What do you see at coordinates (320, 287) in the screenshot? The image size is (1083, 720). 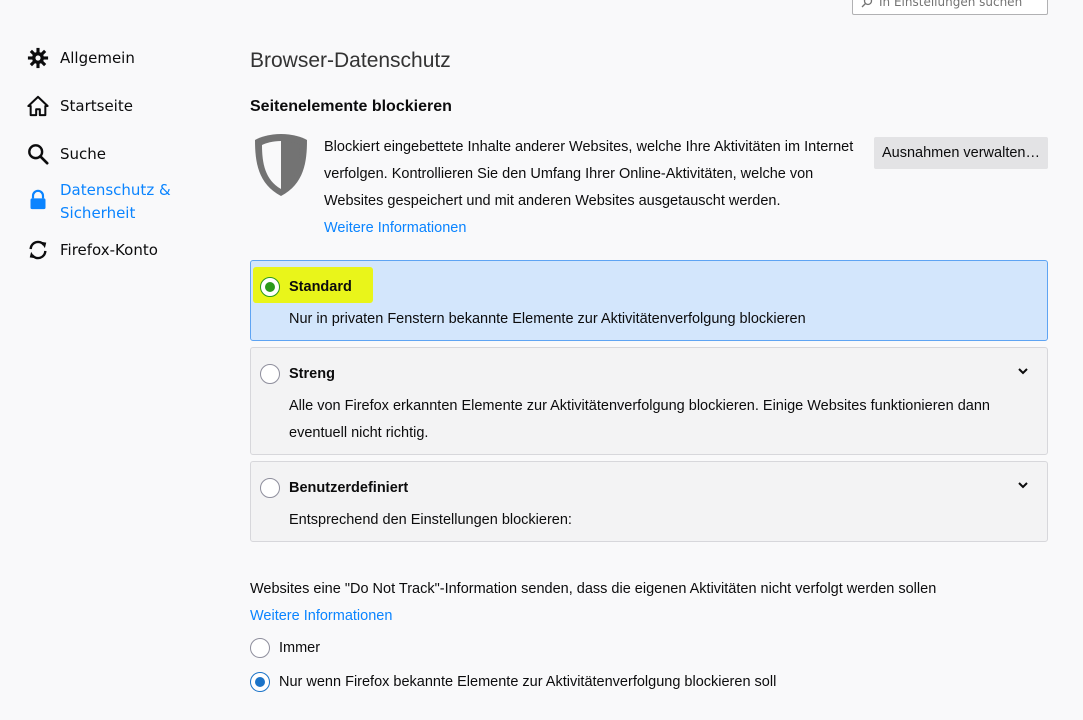 I see `option-label-standard: Standard` at bounding box center [320, 287].